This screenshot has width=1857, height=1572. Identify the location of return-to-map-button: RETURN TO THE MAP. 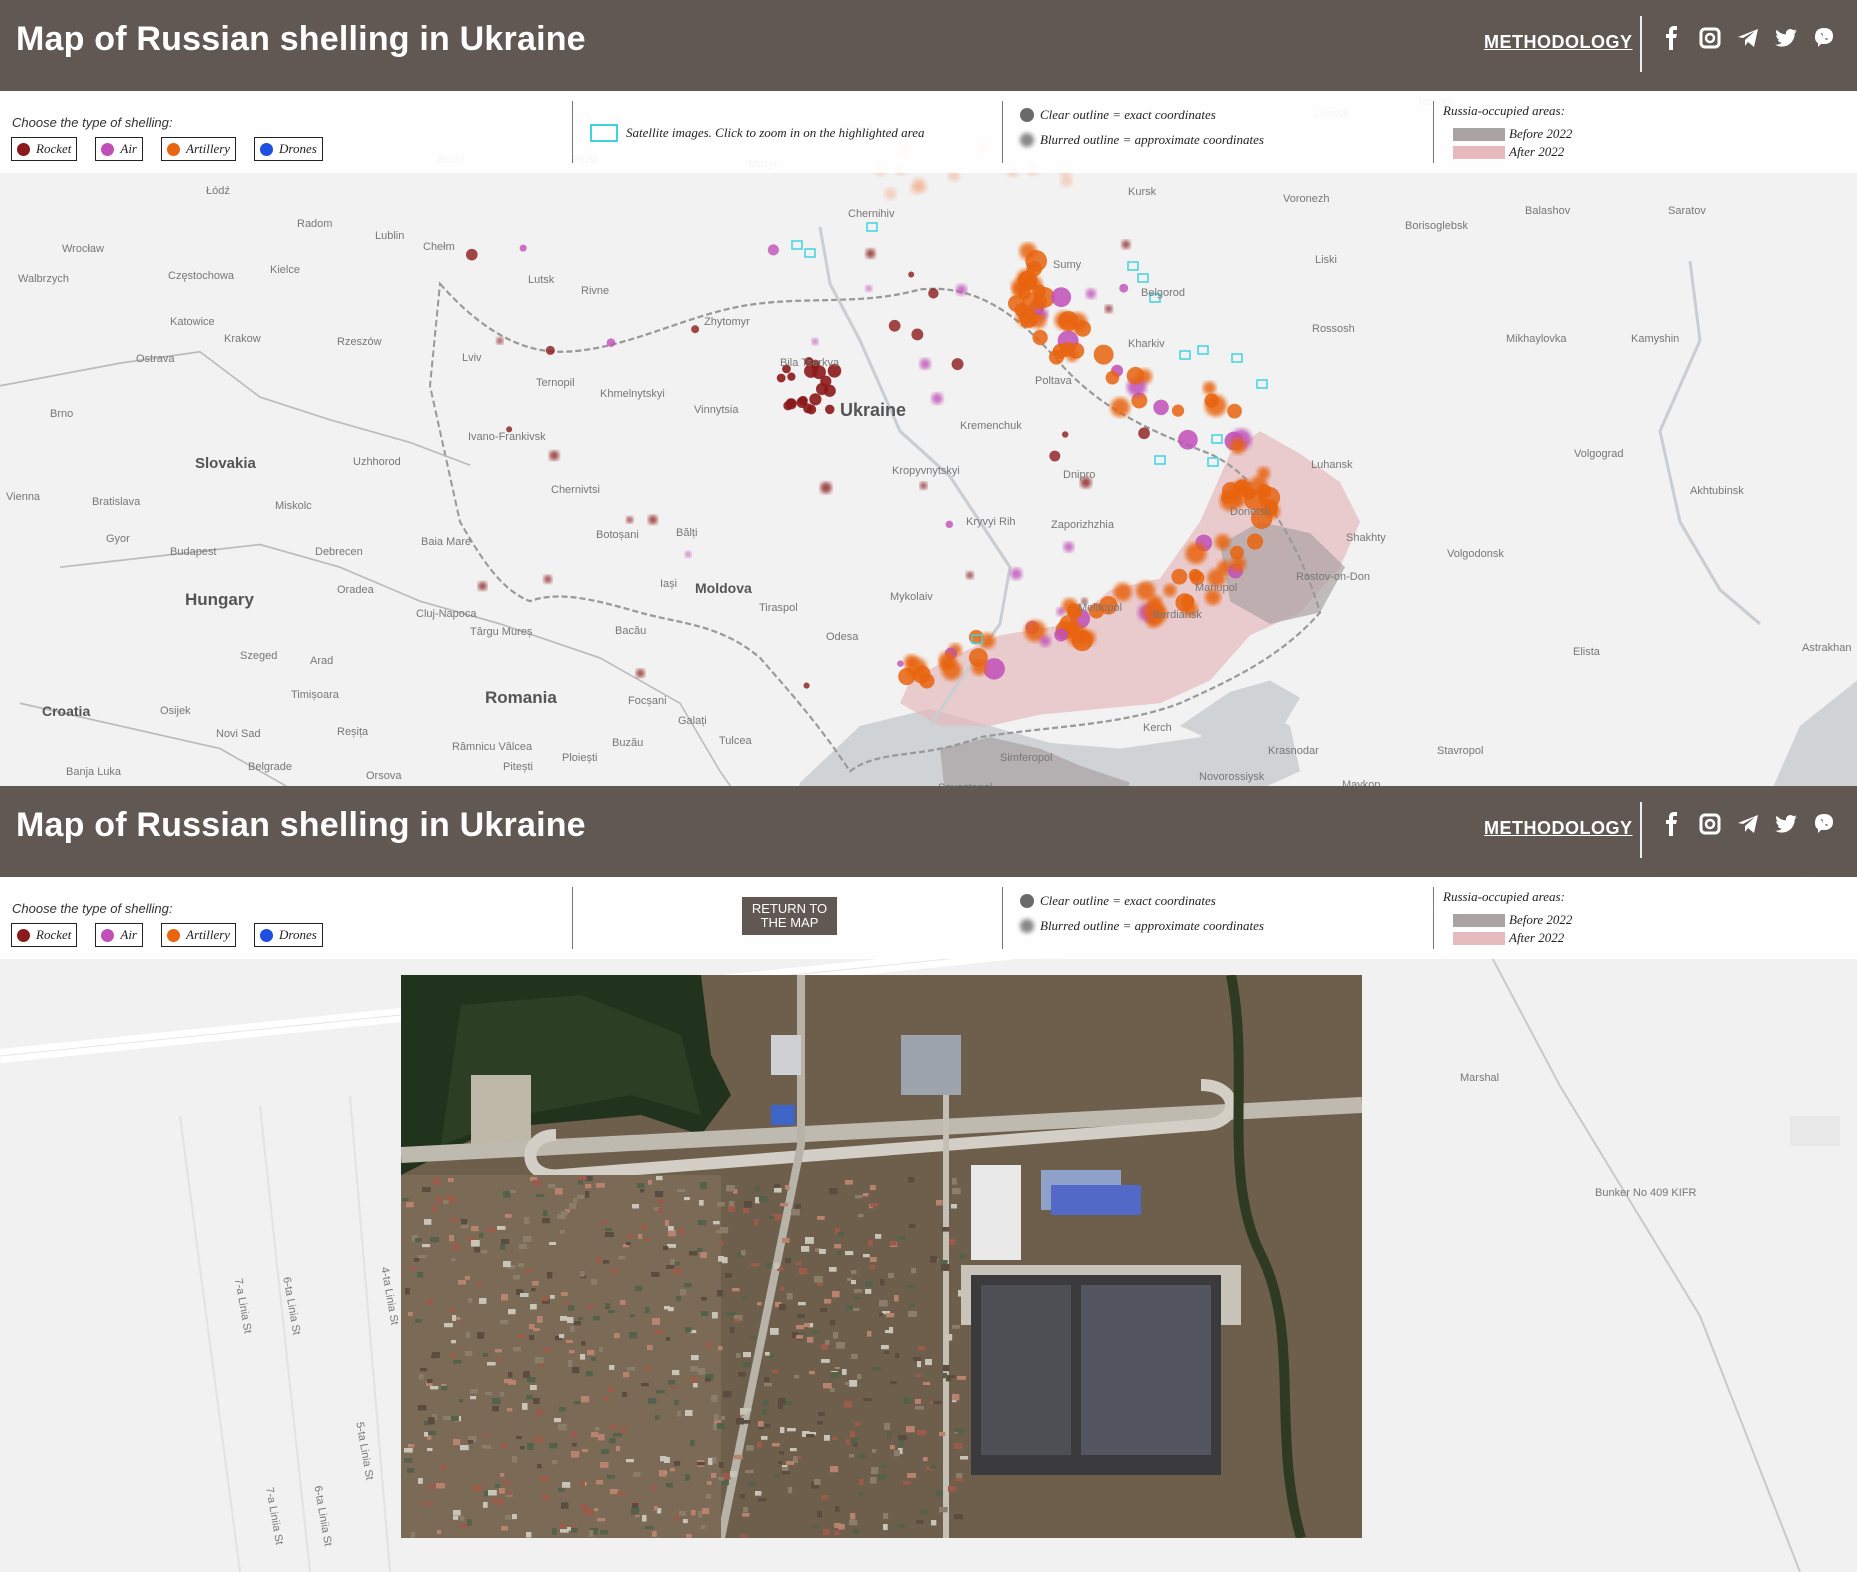
(789, 916).